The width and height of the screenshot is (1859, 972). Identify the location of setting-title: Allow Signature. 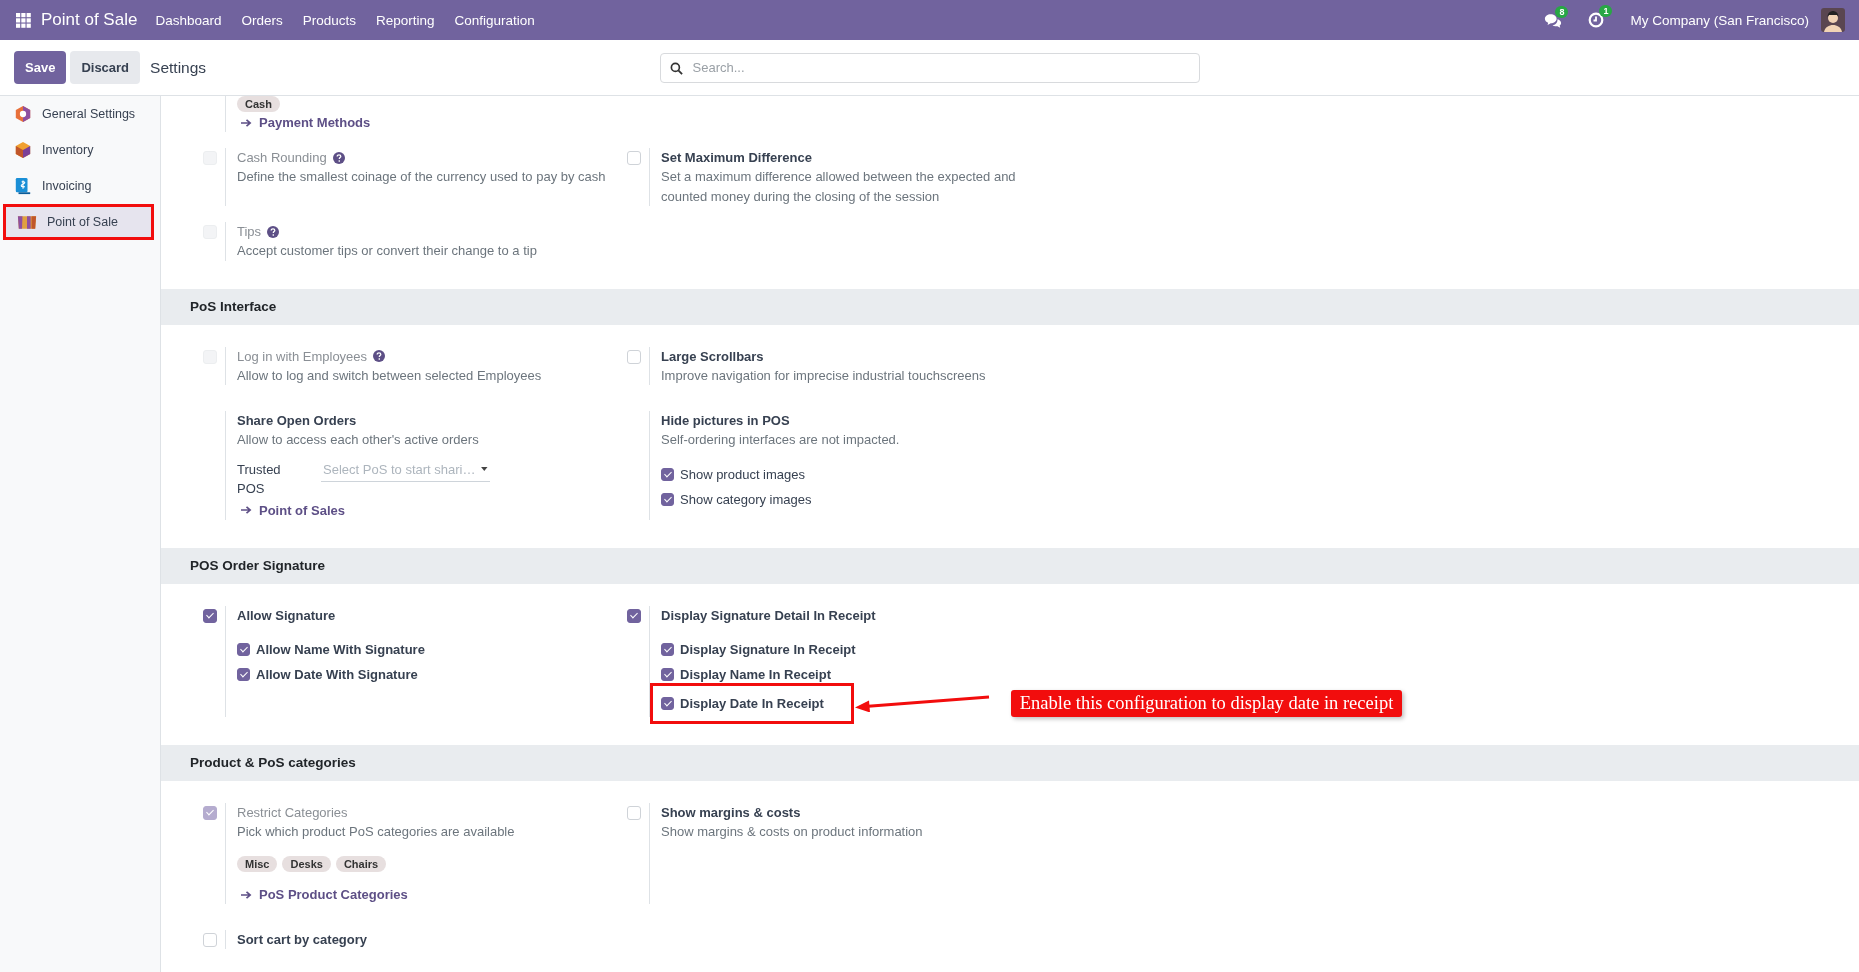
(286, 615).